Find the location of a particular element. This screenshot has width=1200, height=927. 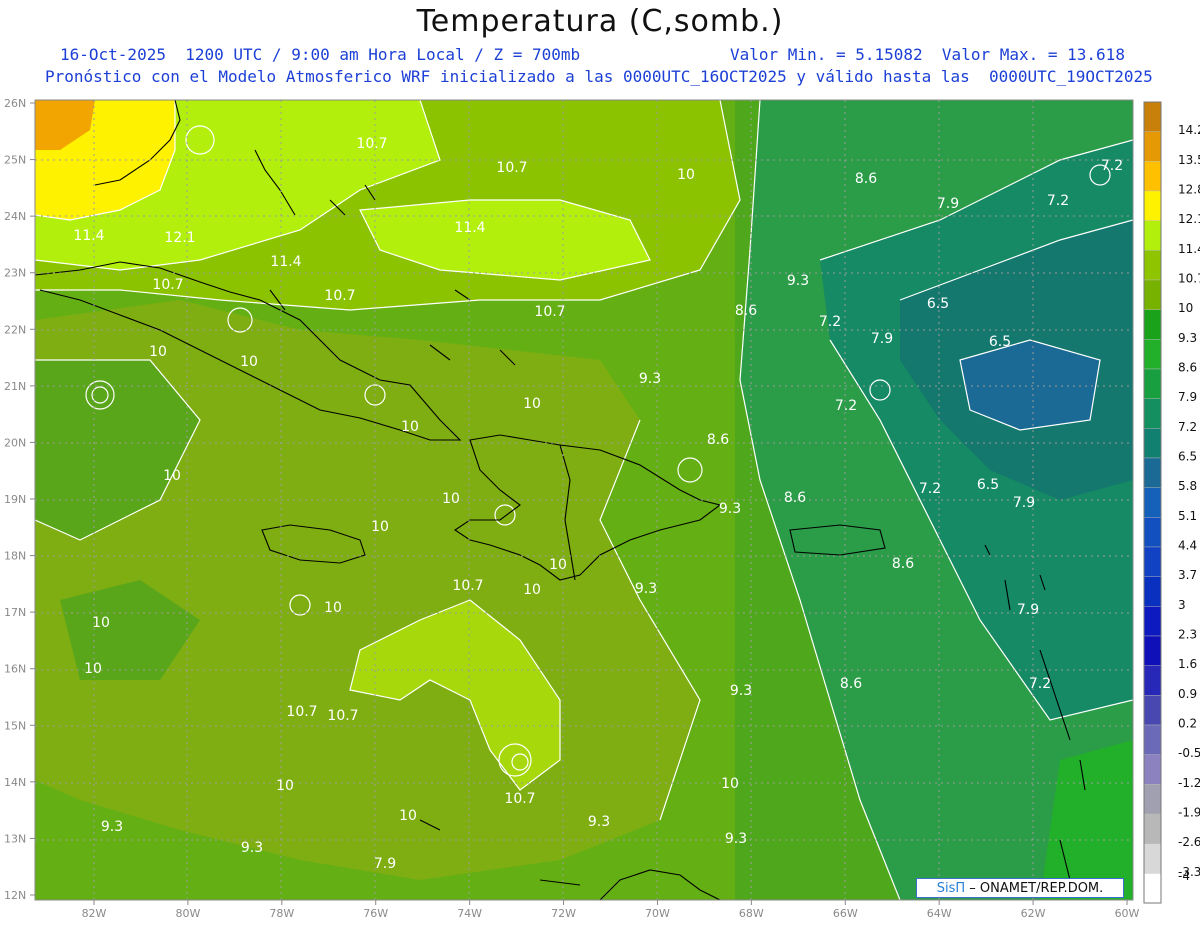

colorbar-label: 0.9 is located at coordinates (1187, 694).